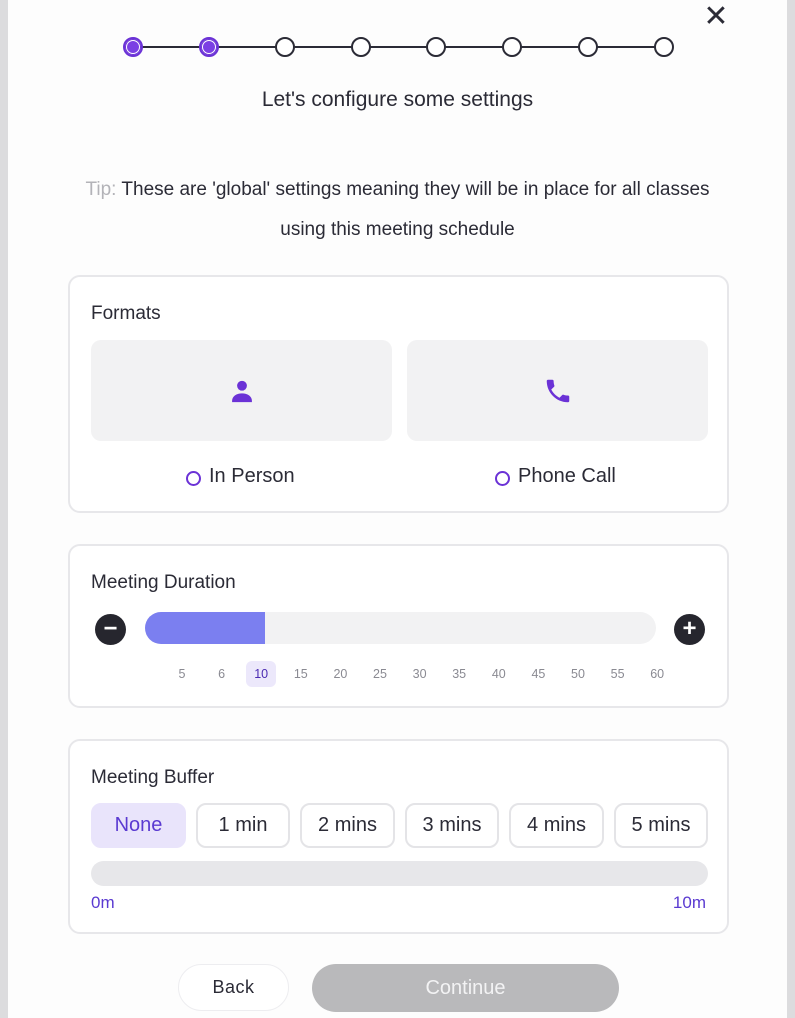  I want to click on in-person-option: In Person, so click(240, 476).